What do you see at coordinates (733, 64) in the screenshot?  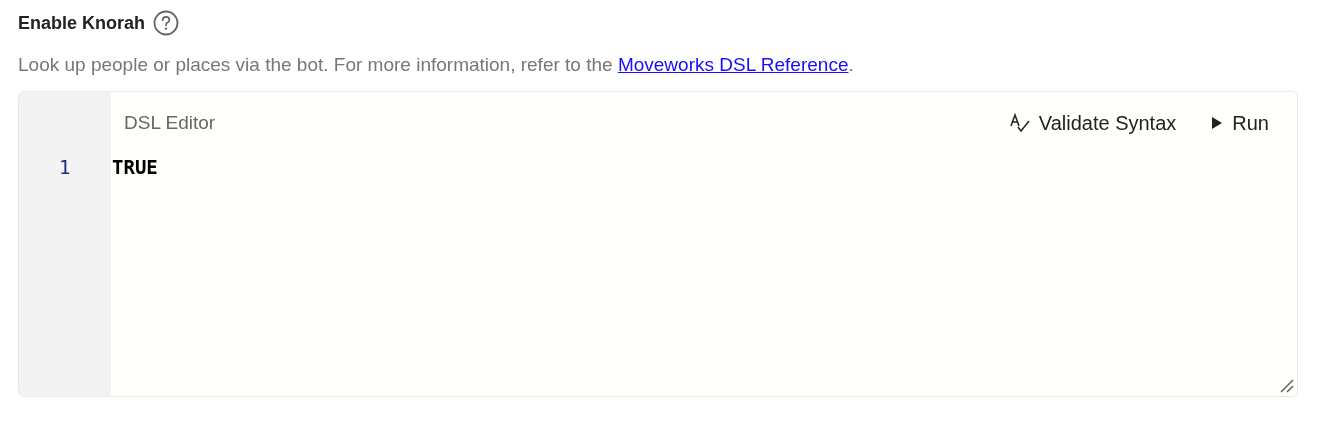 I see `reference-link: Moveworks DSL Reference` at bounding box center [733, 64].